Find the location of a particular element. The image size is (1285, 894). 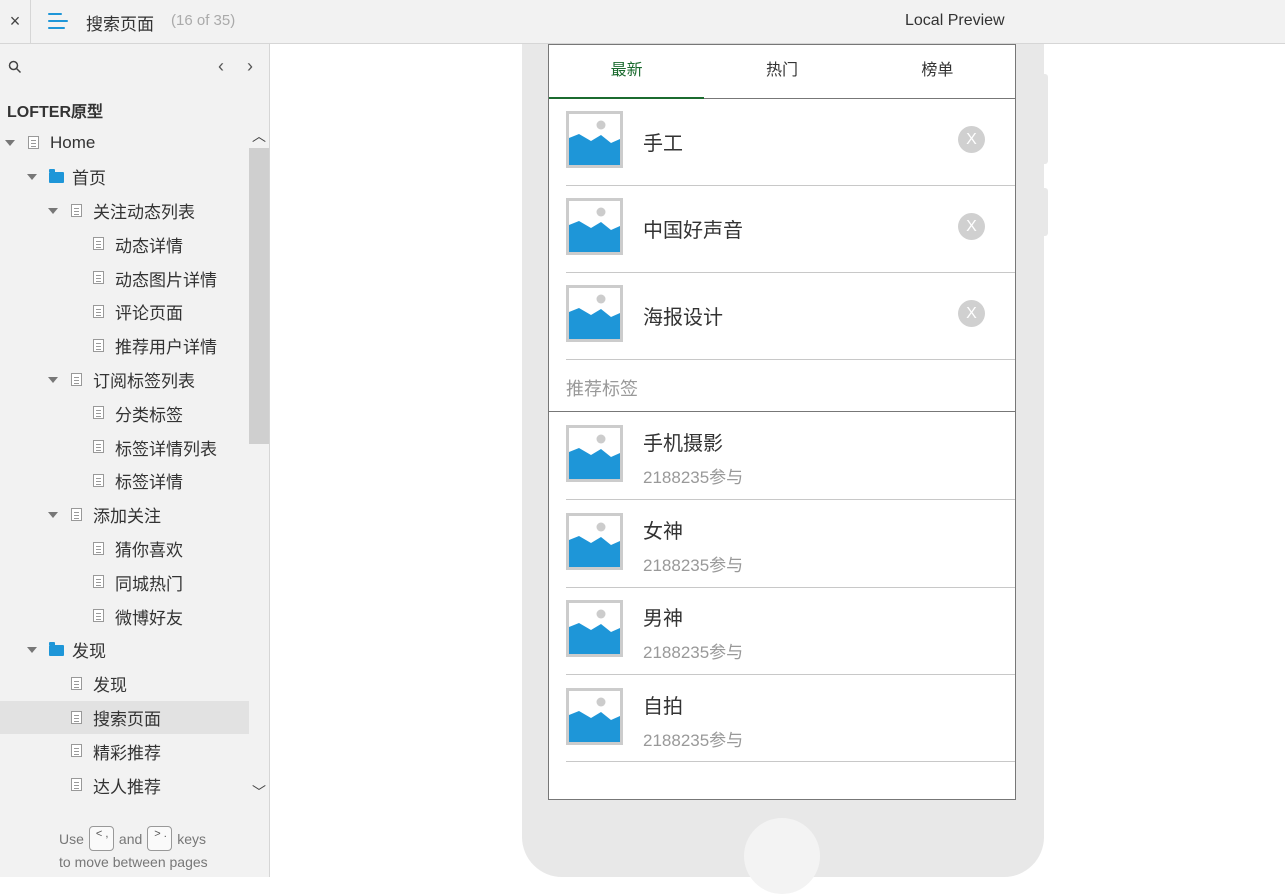

tree-item-label: 推荐用户详情 is located at coordinates (166, 348).